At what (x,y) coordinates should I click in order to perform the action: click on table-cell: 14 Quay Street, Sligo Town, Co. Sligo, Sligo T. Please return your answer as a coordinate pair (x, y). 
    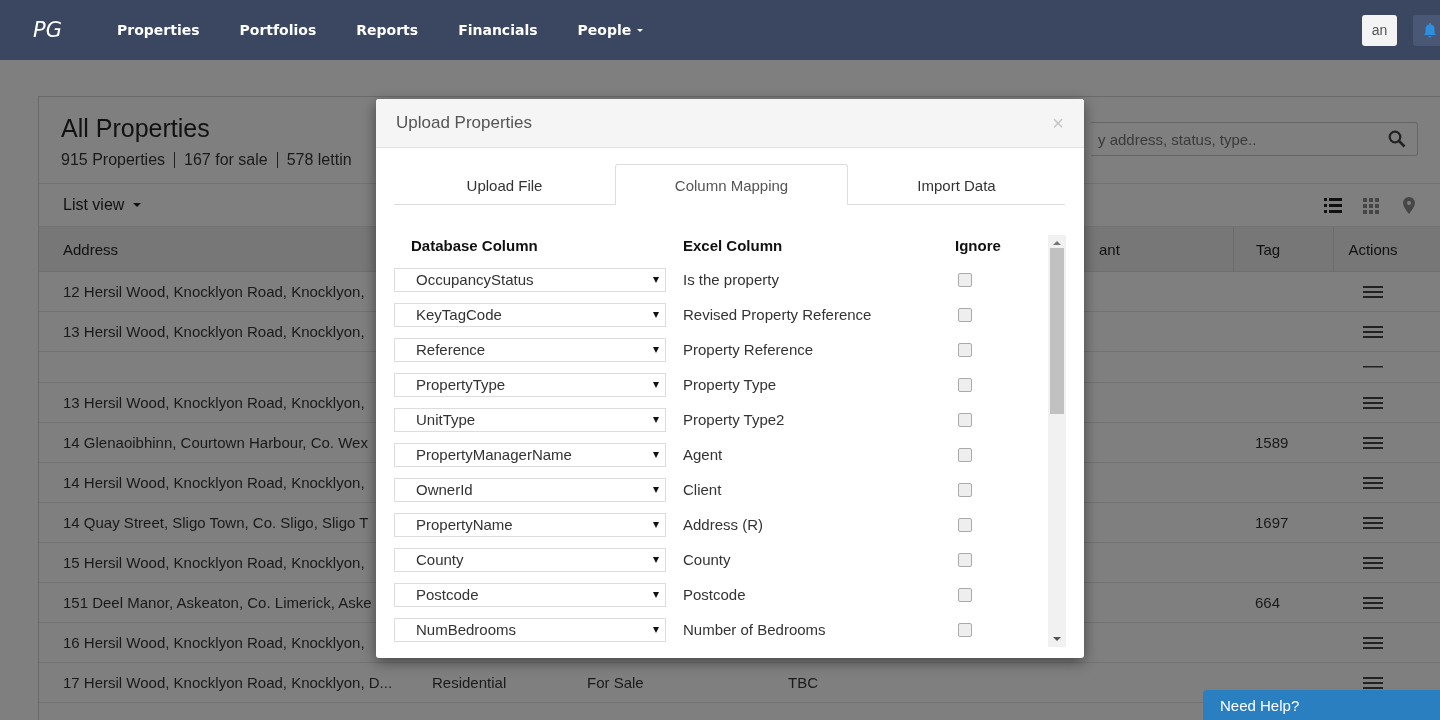
    Looking at the image, I should click on (216, 522).